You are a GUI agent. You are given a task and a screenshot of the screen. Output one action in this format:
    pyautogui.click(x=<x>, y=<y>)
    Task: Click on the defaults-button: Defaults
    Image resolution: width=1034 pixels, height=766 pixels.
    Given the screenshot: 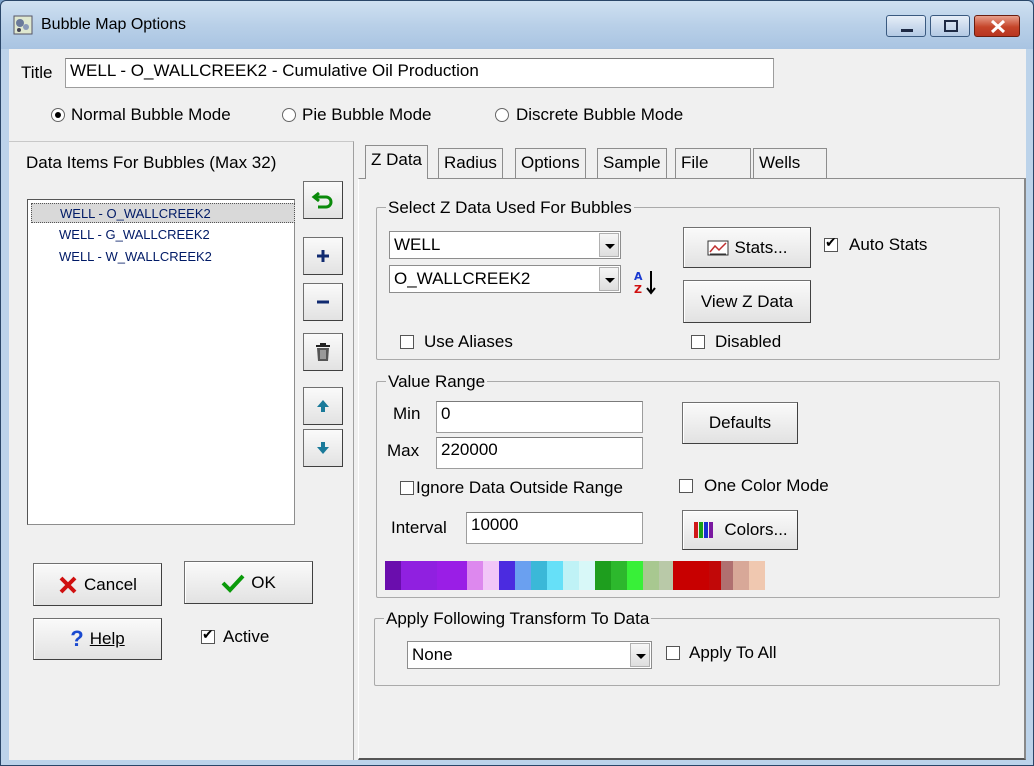 What is the action you would take?
    pyautogui.click(x=740, y=423)
    